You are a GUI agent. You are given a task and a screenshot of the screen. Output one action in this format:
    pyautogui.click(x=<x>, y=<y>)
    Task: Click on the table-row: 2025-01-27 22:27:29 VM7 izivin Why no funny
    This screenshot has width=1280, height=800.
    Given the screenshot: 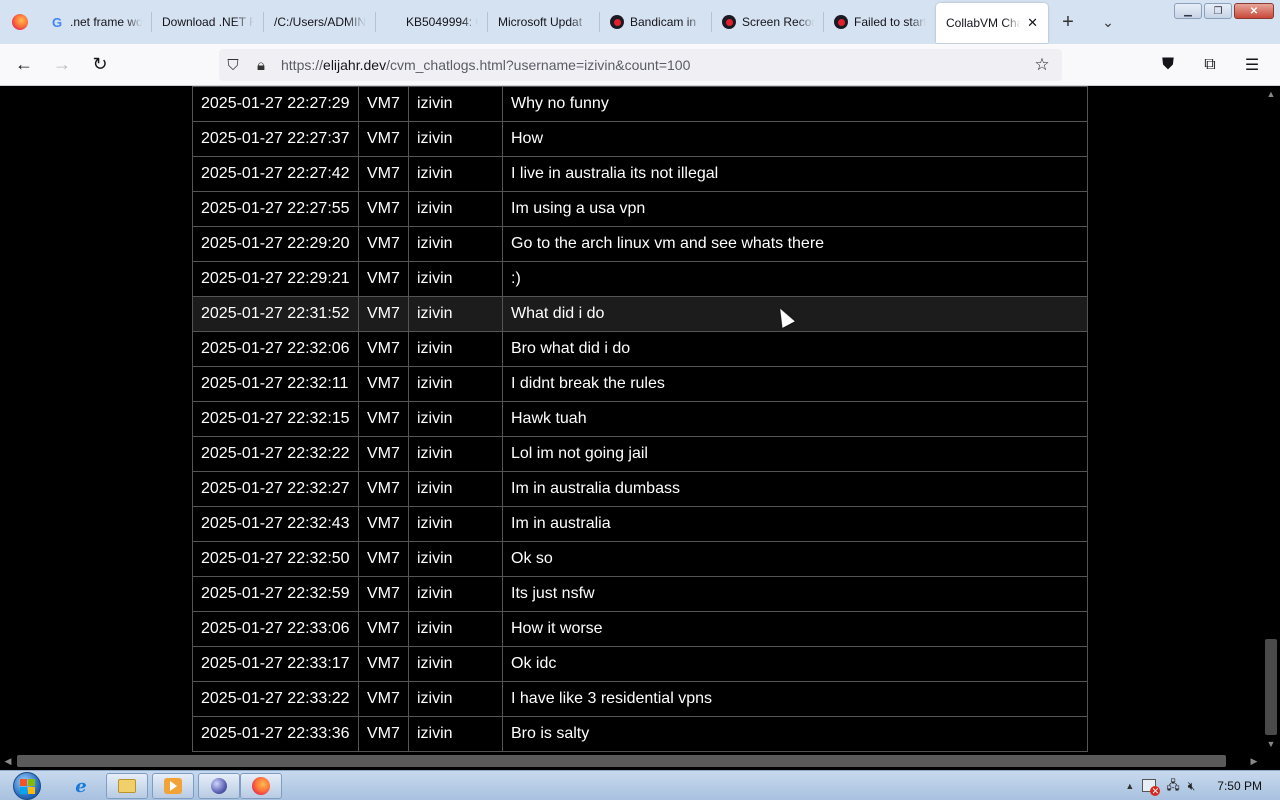 What is the action you would take?
    pyautogui.click(x=640, y=104)
    